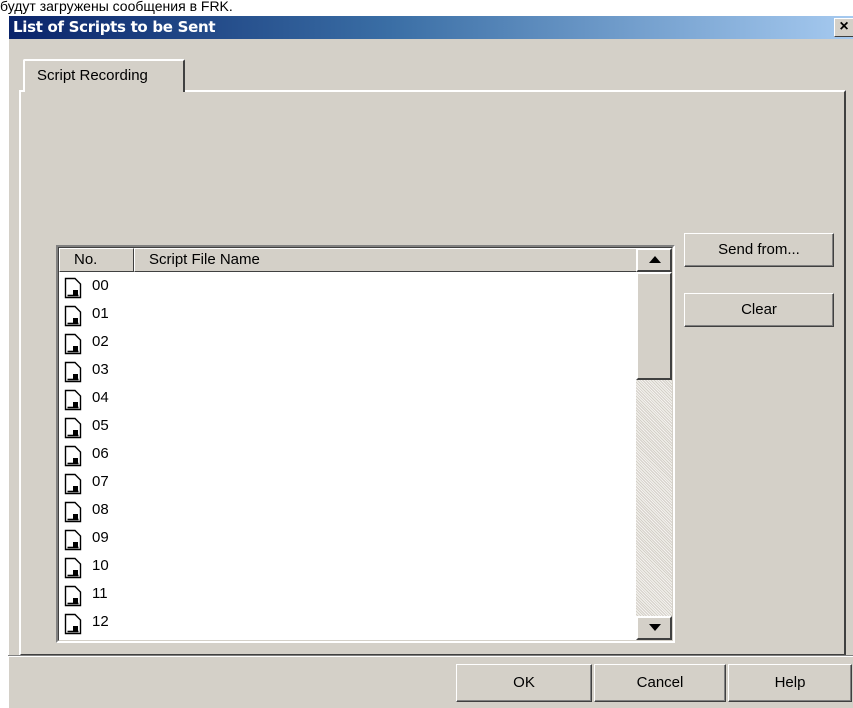 This screenshot has height=708, width=853. What do you see at coordinates (114, 27) in the screenshot?
I see `dialog-title: List of Scripts to be Sent` at bounding box center [114, 27].